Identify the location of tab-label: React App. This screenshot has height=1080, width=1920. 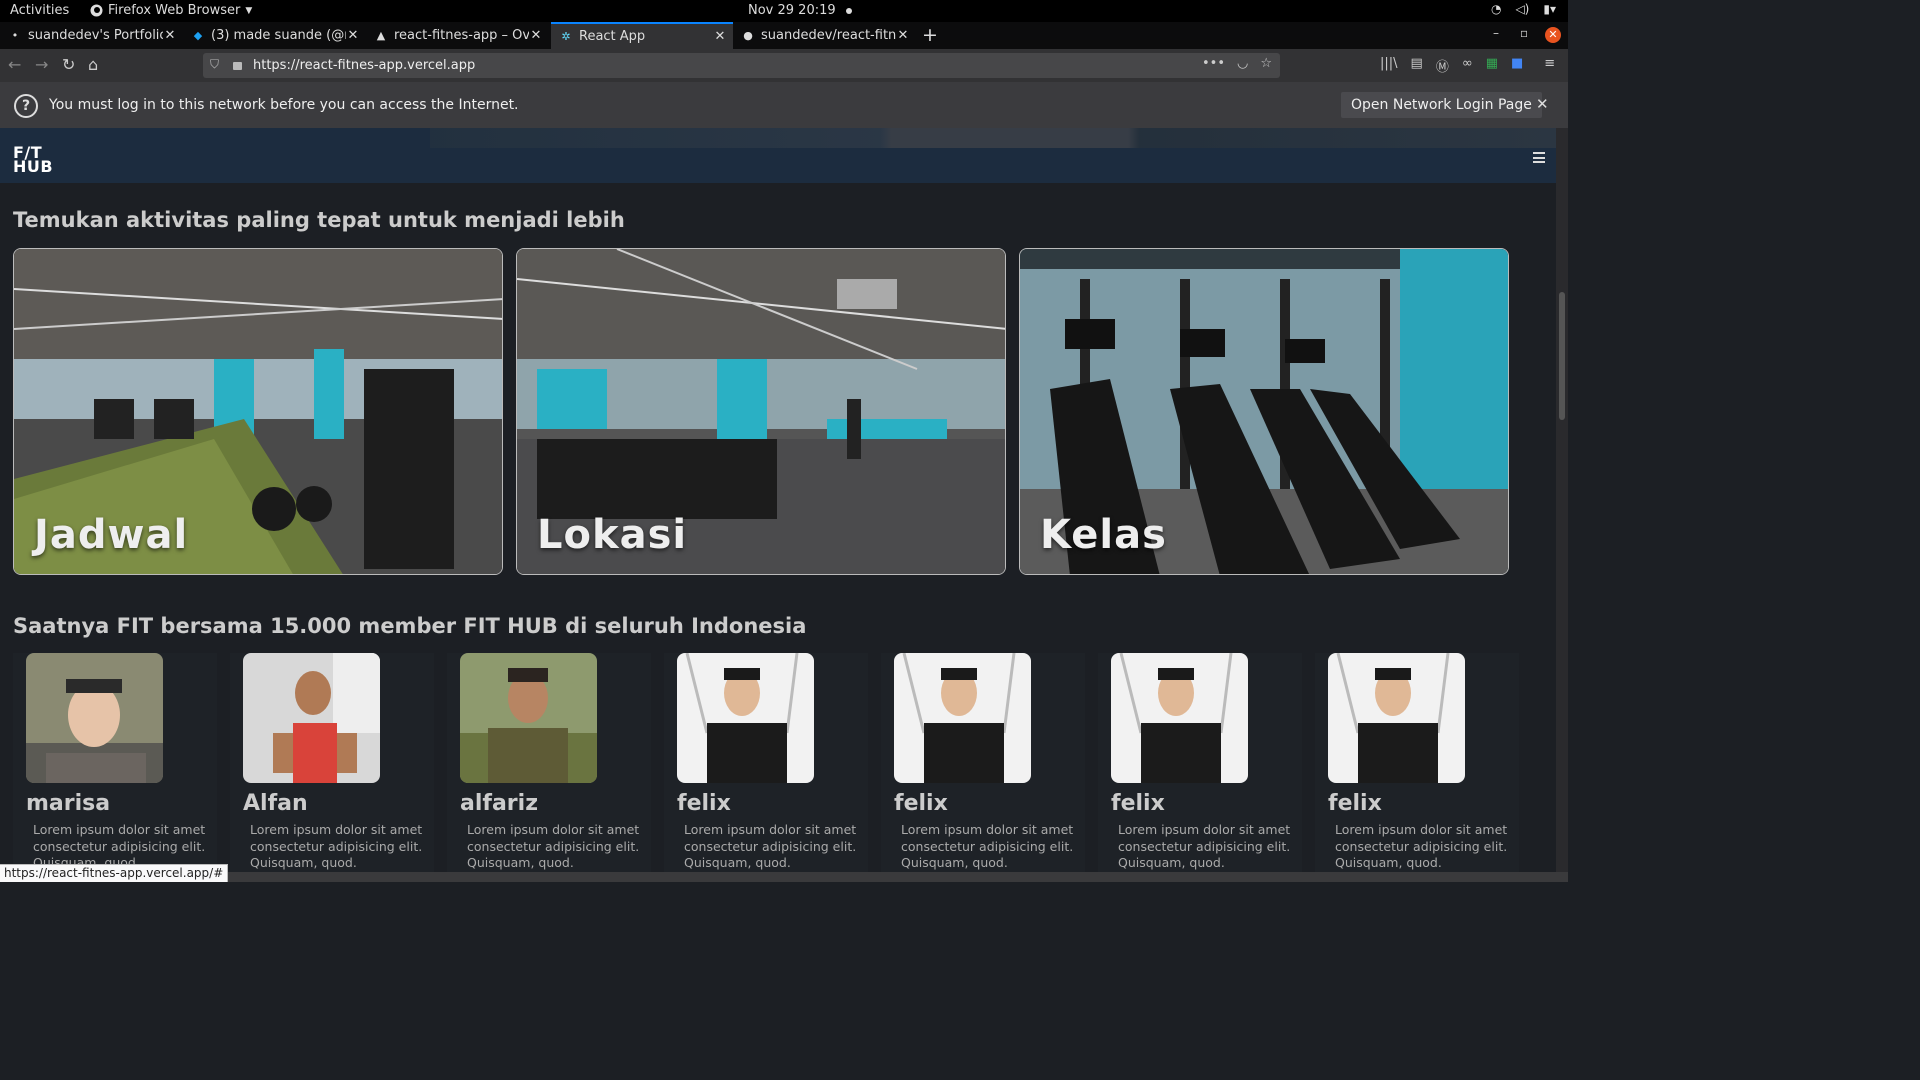
(612, 36).